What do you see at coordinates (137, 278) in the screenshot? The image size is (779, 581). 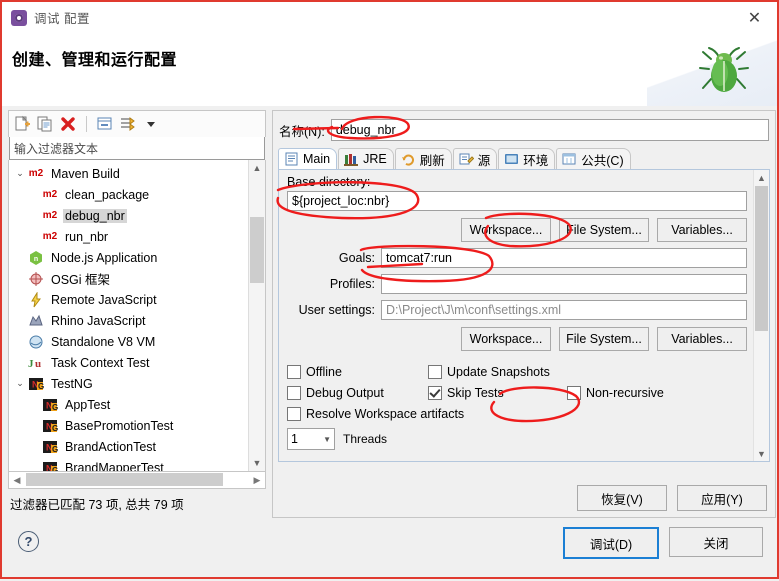 I see `tree-item-osgi: OSGi 框架` at bounding box center [137, 278].